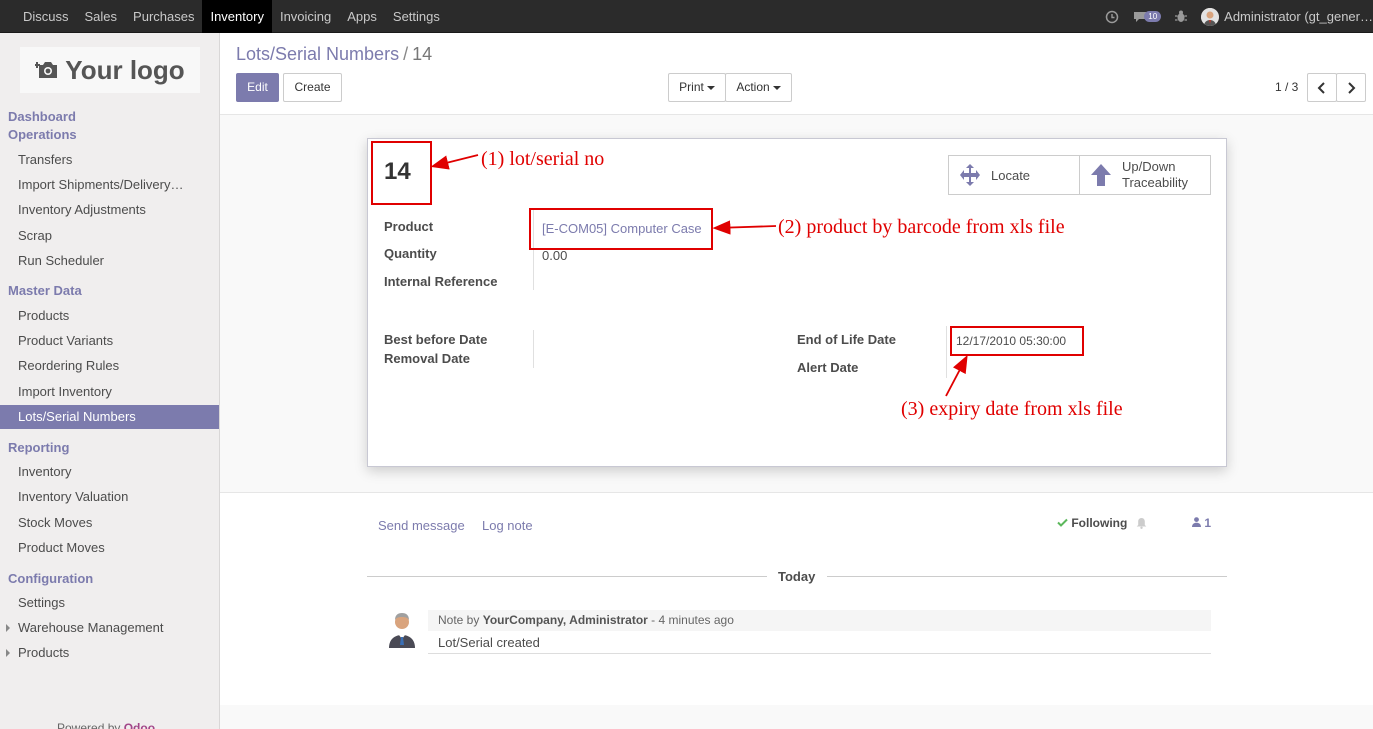  Describe the element at coordinates (109, 653) in the screenshot. I see `sidebar-item-config-products: Products` at that location.